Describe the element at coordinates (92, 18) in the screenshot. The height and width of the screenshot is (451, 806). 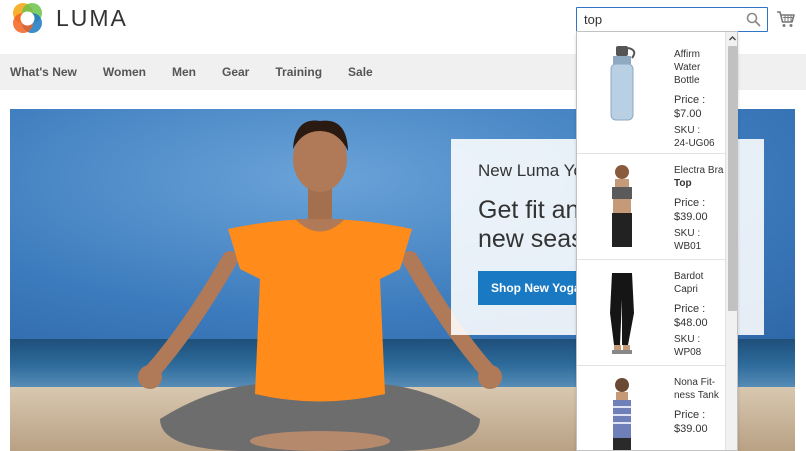
I see `brand-name: LUMA` at that location.